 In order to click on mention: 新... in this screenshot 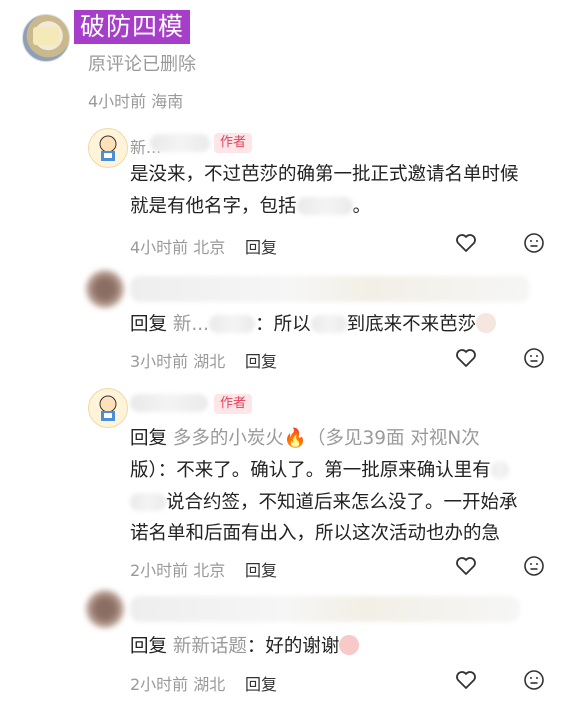, I will do `click(191, 324)`.